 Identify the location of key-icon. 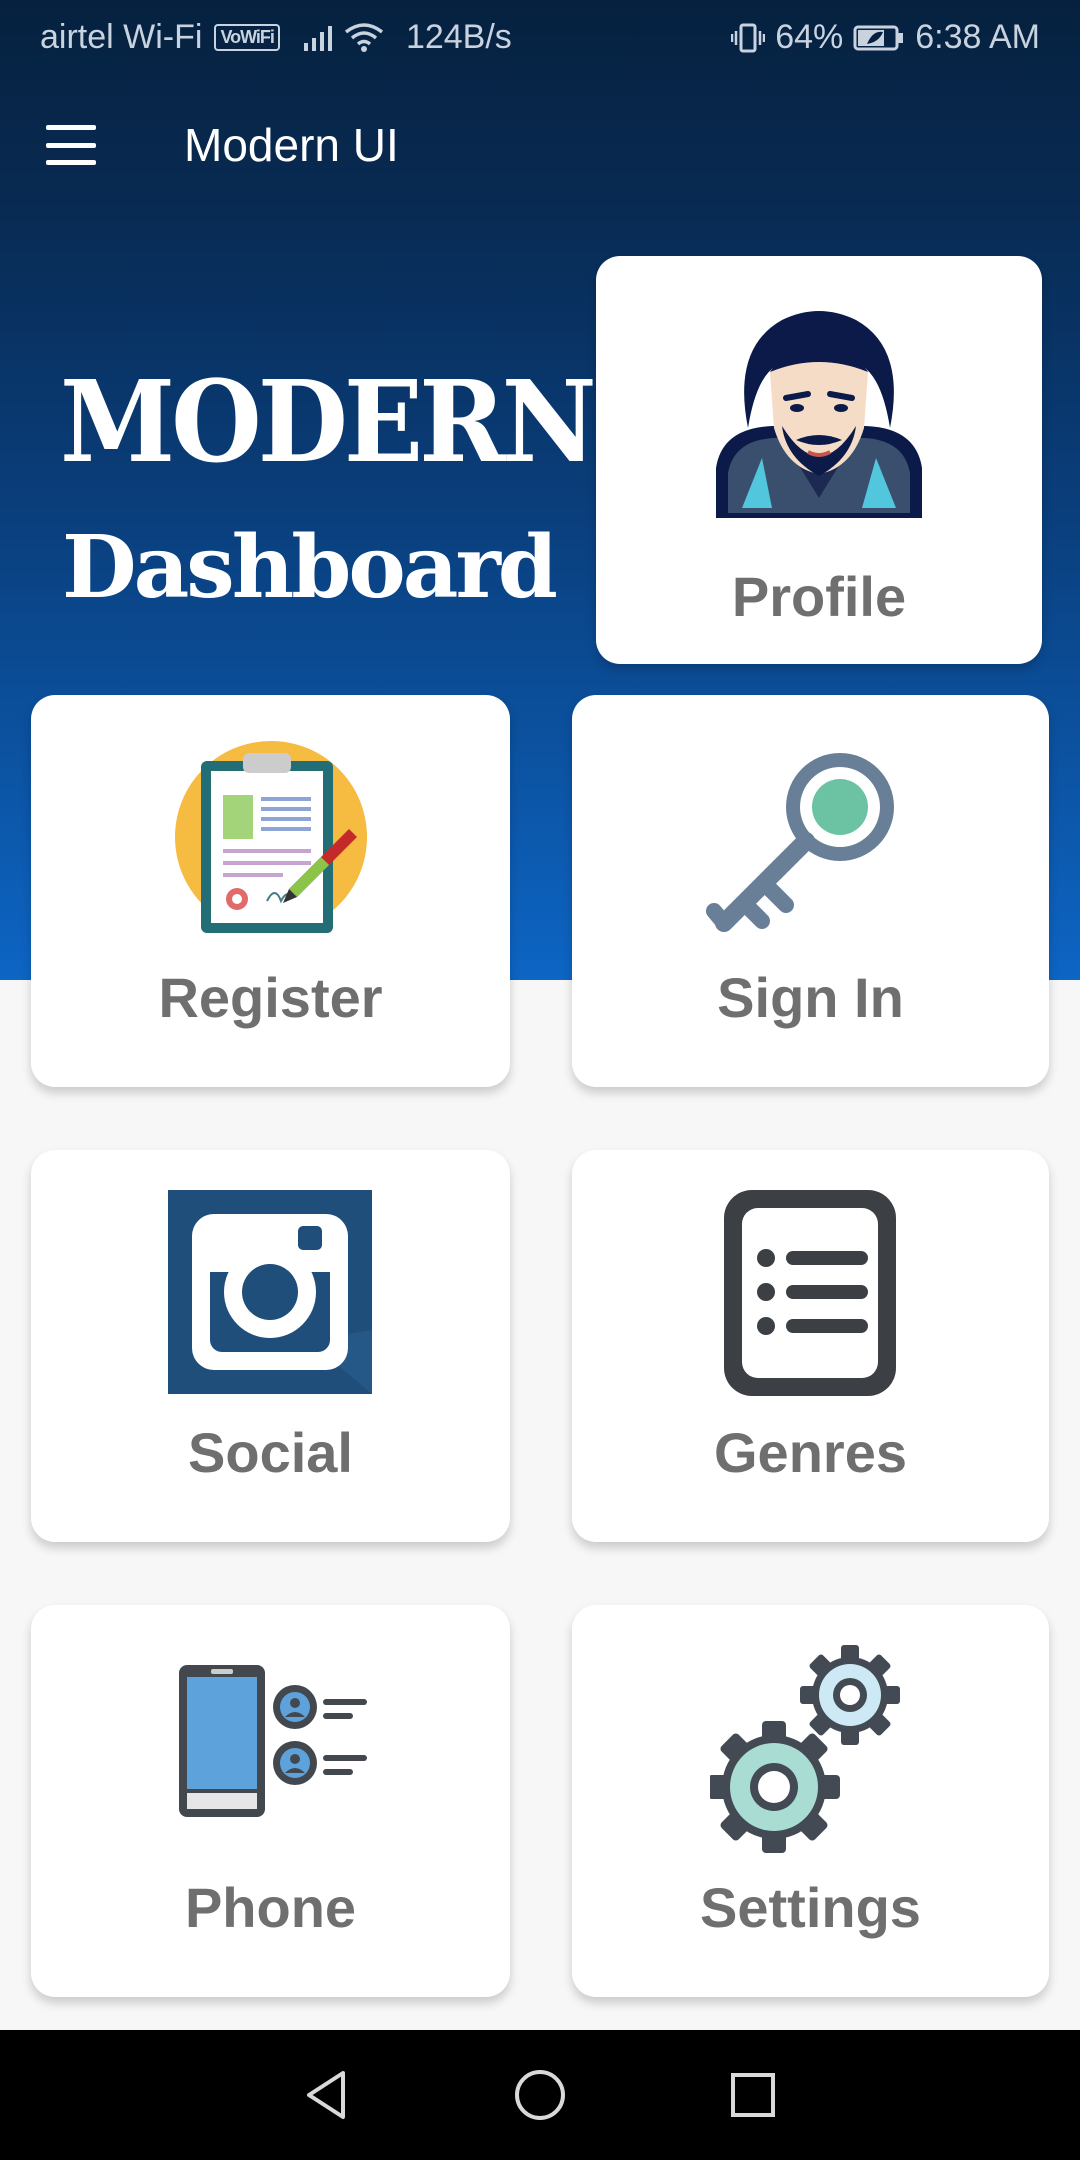
(800, 842).